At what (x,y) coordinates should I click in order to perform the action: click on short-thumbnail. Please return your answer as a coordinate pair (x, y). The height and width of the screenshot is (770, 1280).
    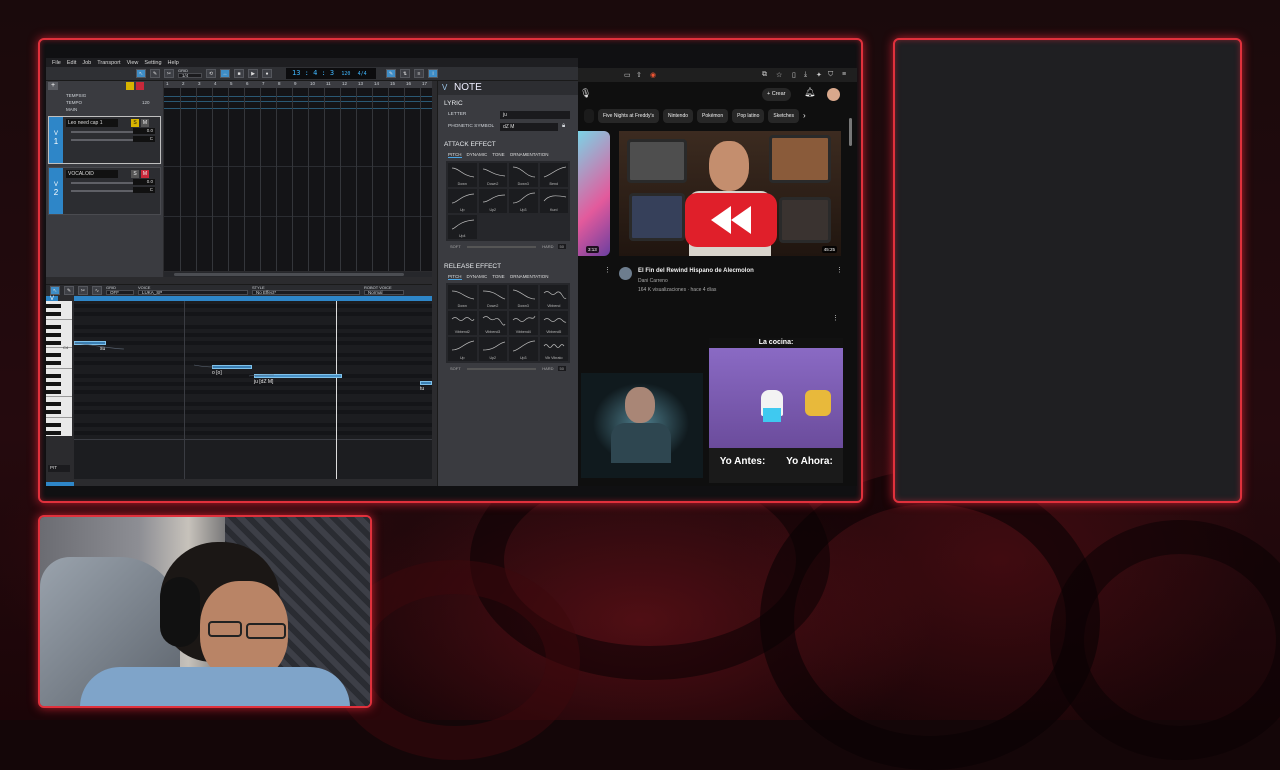
    Looking at the image, I should click on (642, 425).